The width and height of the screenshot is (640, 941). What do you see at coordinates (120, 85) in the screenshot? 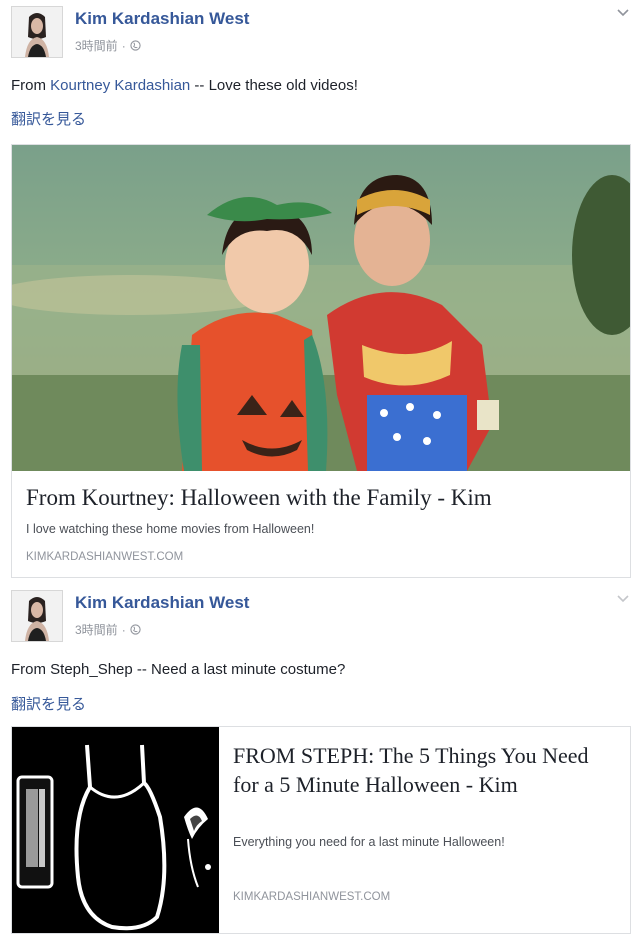
I see `mention-link: Kourtney Kardashian` at bounding box center [120, 85].